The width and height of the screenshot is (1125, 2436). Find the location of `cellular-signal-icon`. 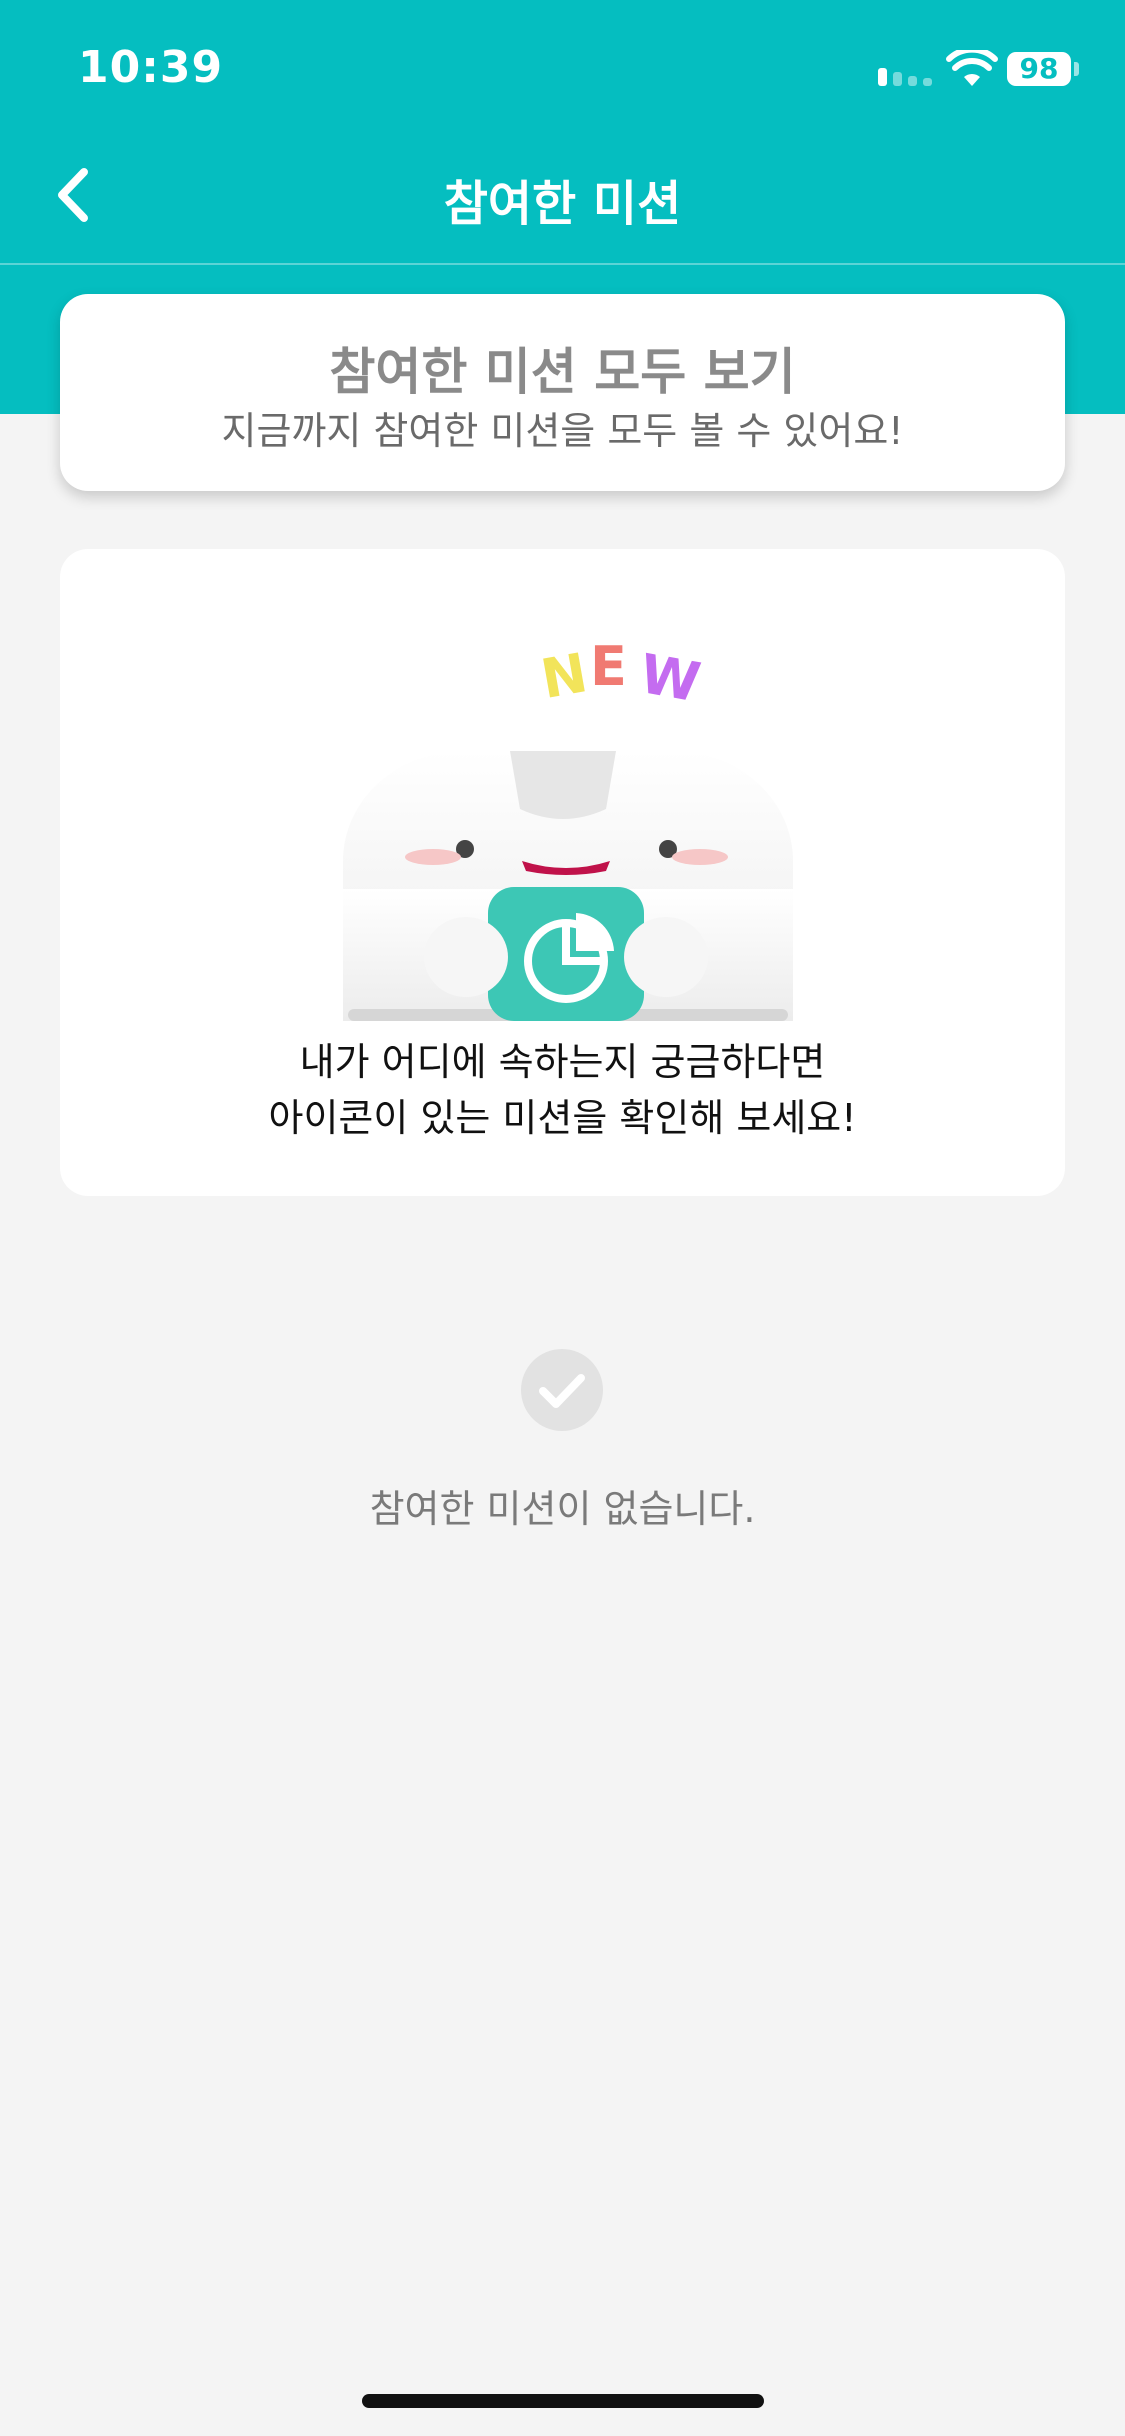

cellular-signal-icon is located at coordinates (907, 76).